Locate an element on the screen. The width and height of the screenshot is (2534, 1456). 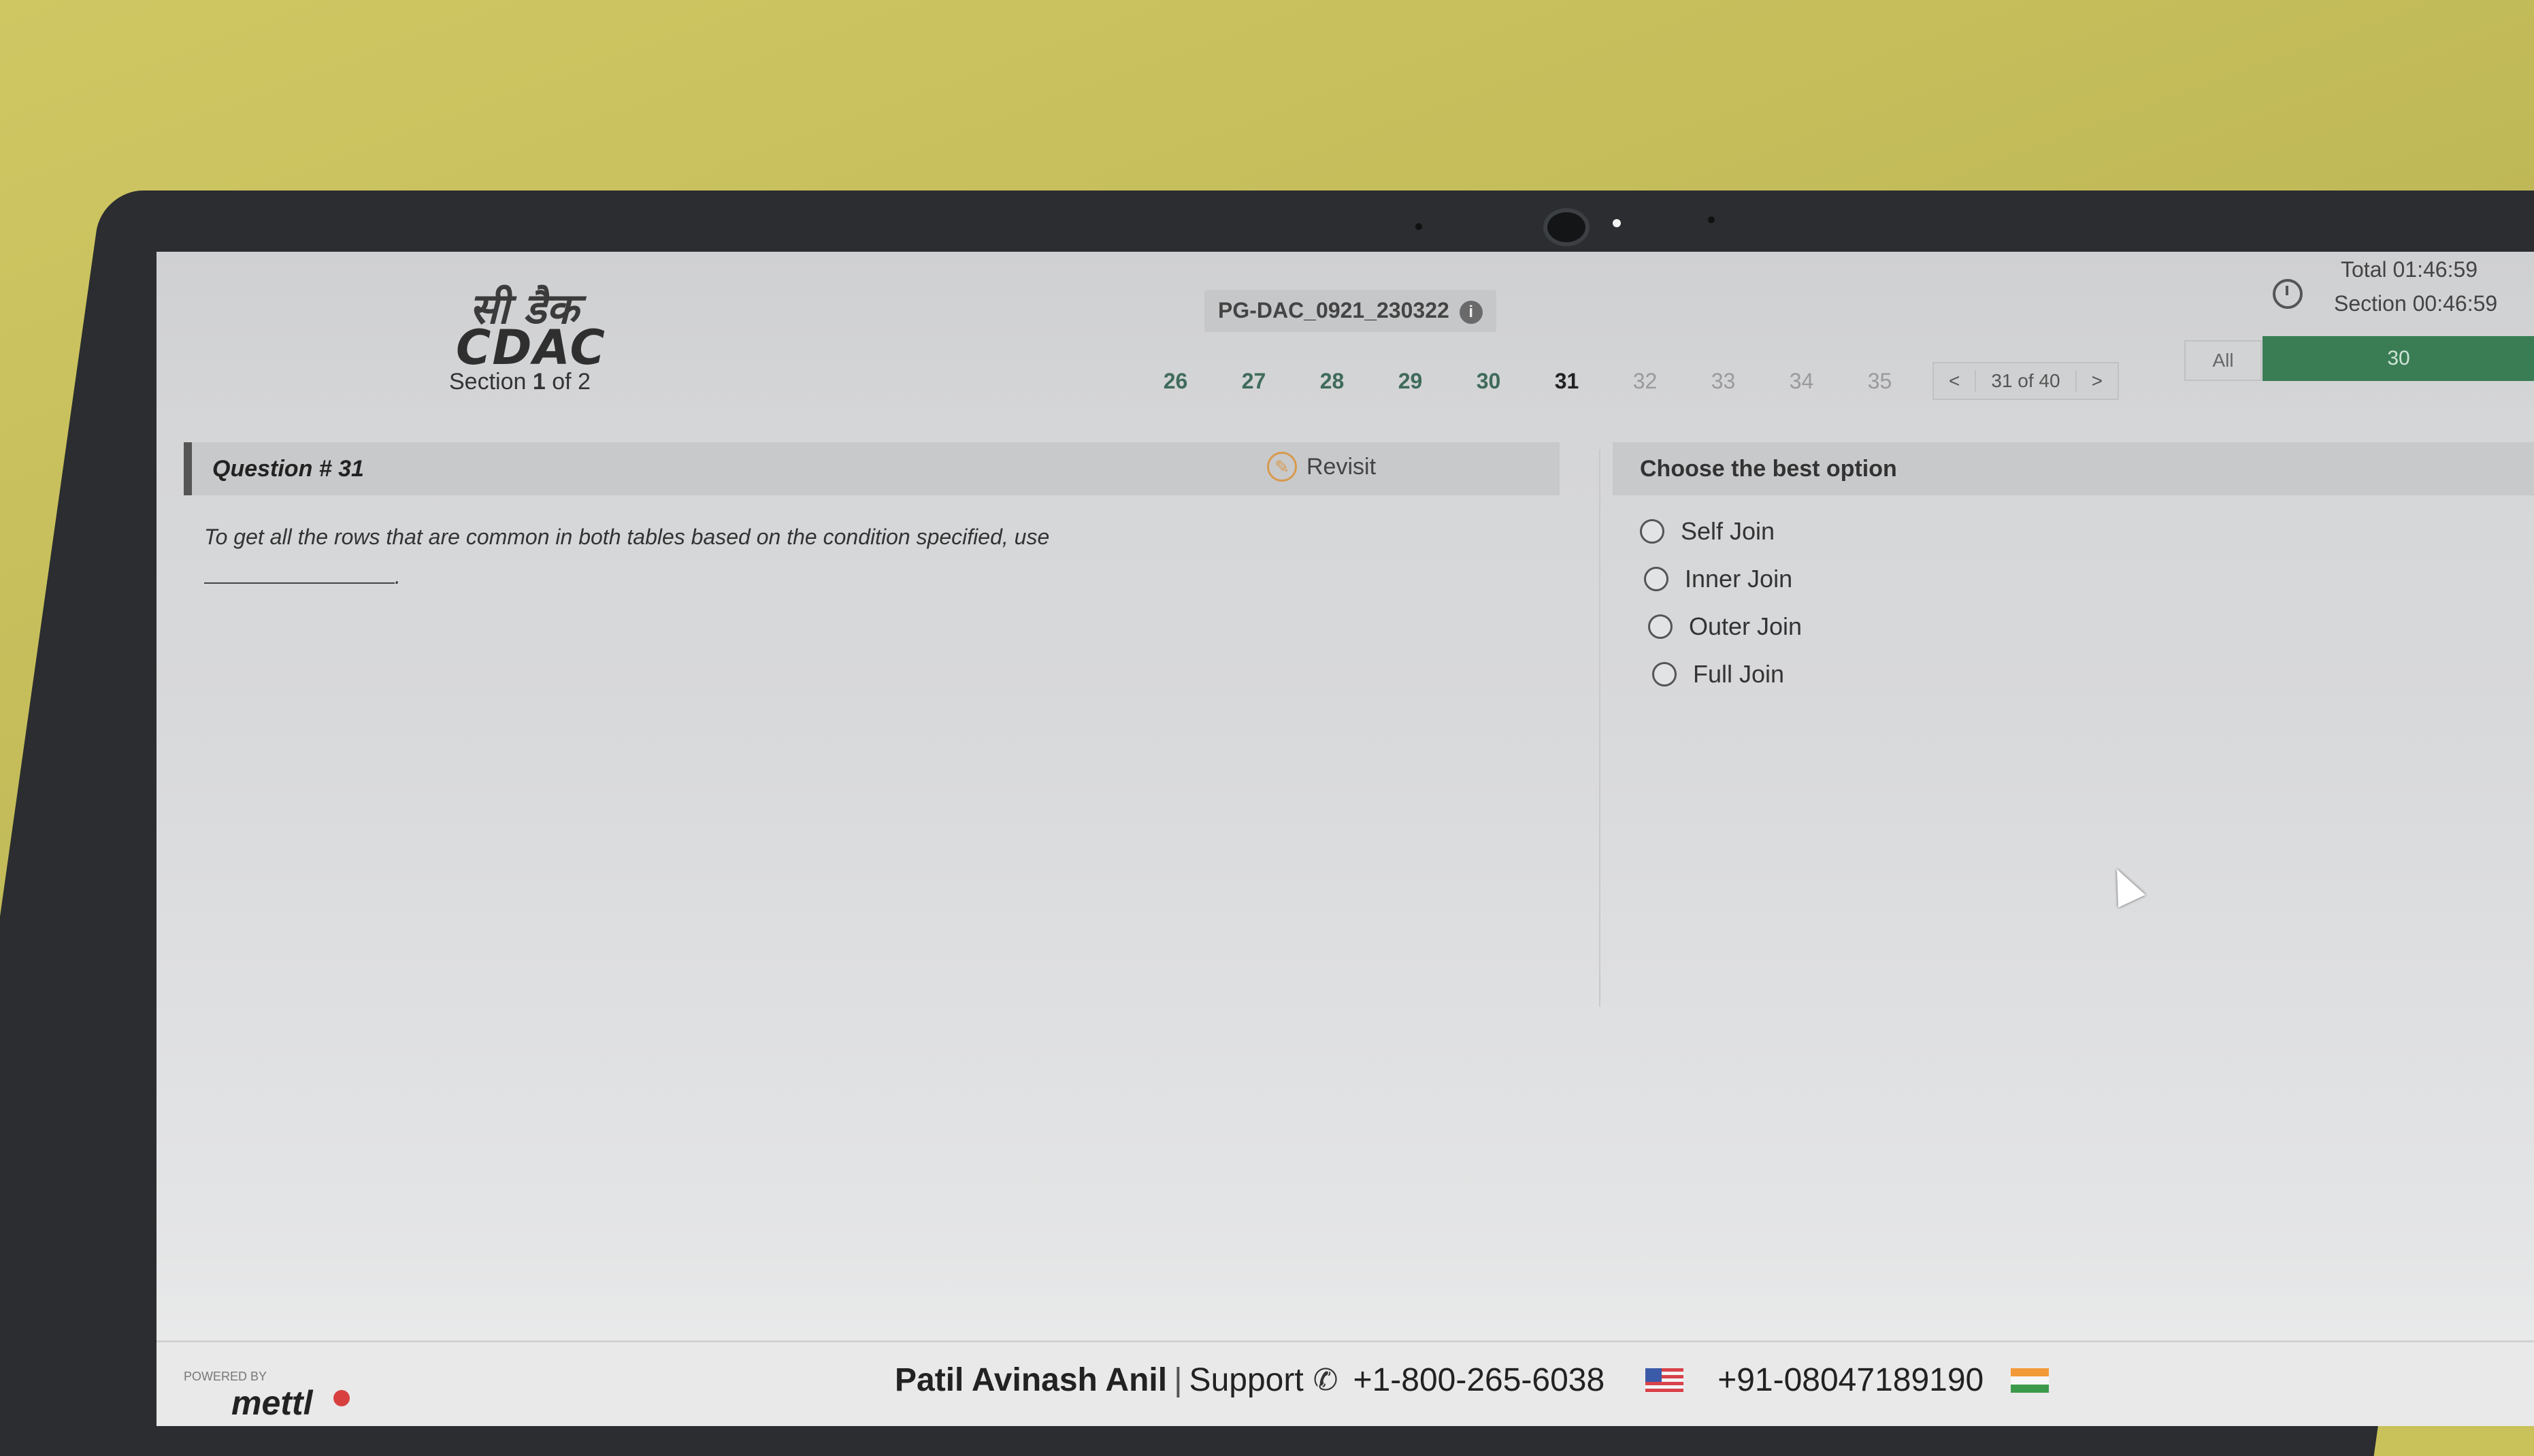
revisit-button: ✎ Revisit is located at coordinates (1321, 467).